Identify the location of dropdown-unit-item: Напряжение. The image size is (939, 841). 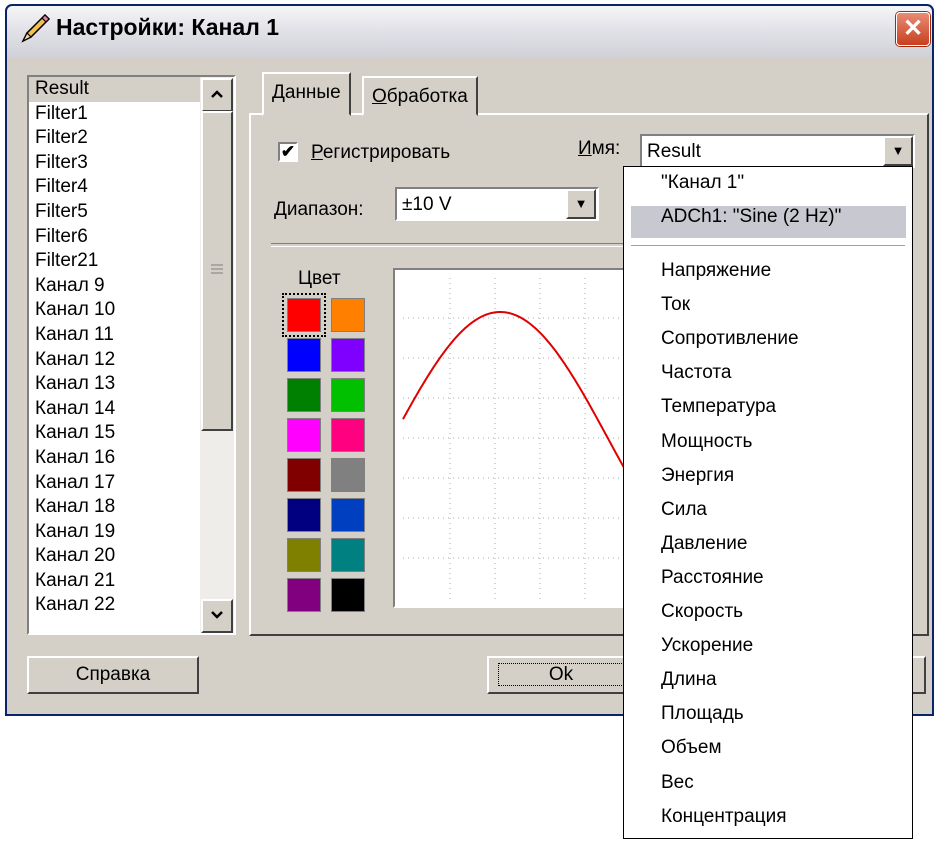
(716, 271).